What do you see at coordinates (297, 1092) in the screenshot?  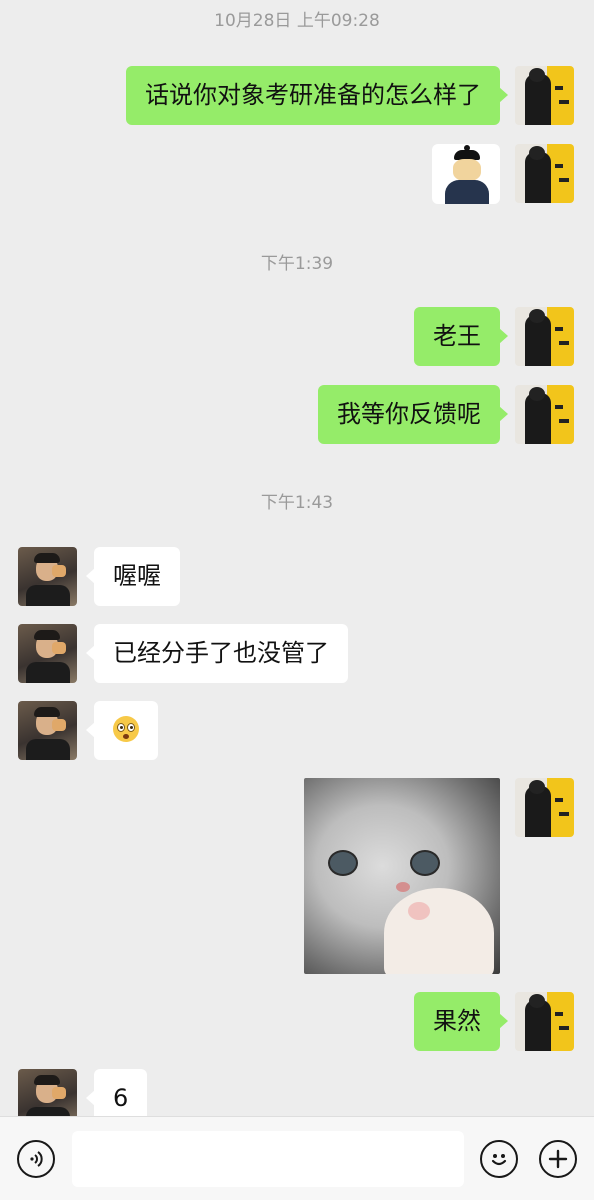 I see `message-row-incoming: 6` at bounding box center [297, 1092].